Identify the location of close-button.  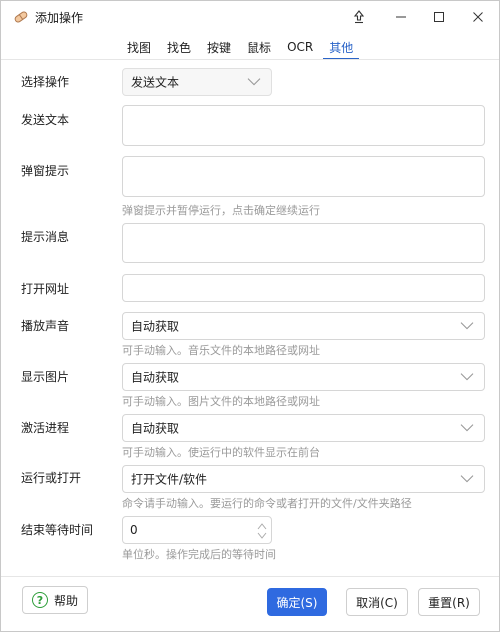
(478, 17).